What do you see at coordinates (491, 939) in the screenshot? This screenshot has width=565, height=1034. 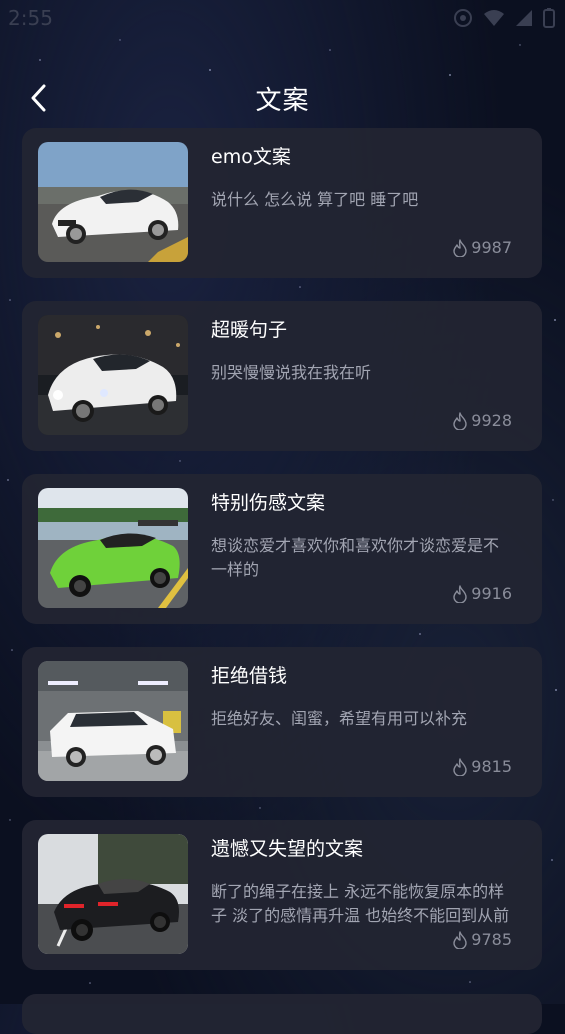 I see `popularity-count: 9785` at bounding box center [491, 939].